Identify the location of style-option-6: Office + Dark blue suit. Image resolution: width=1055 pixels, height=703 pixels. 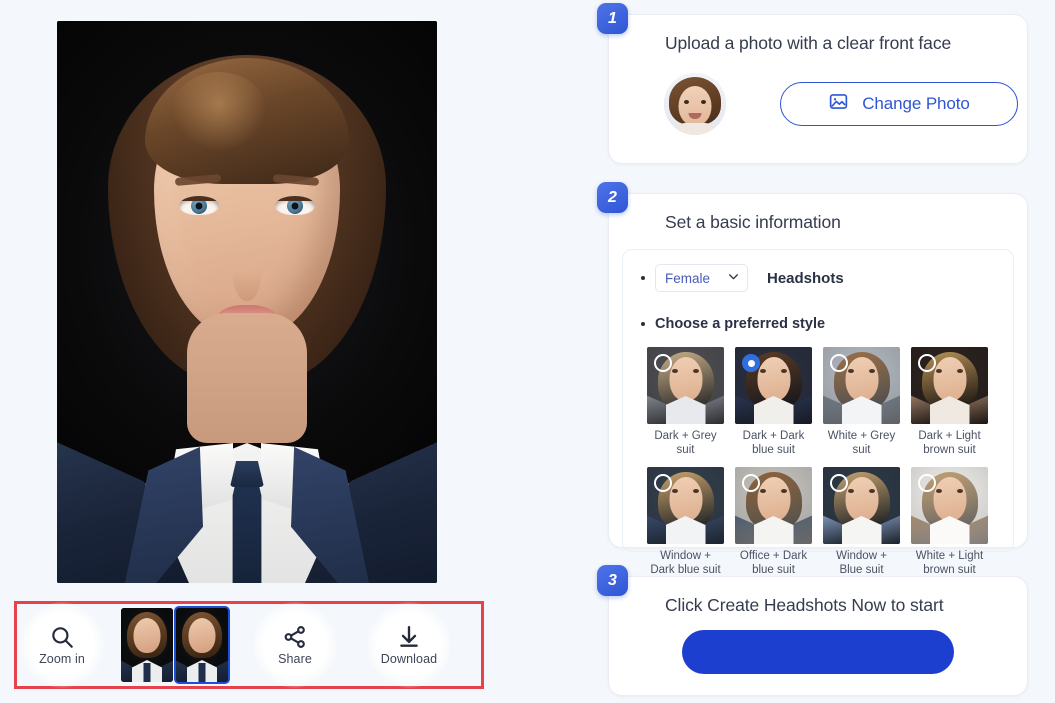
(773, 522).